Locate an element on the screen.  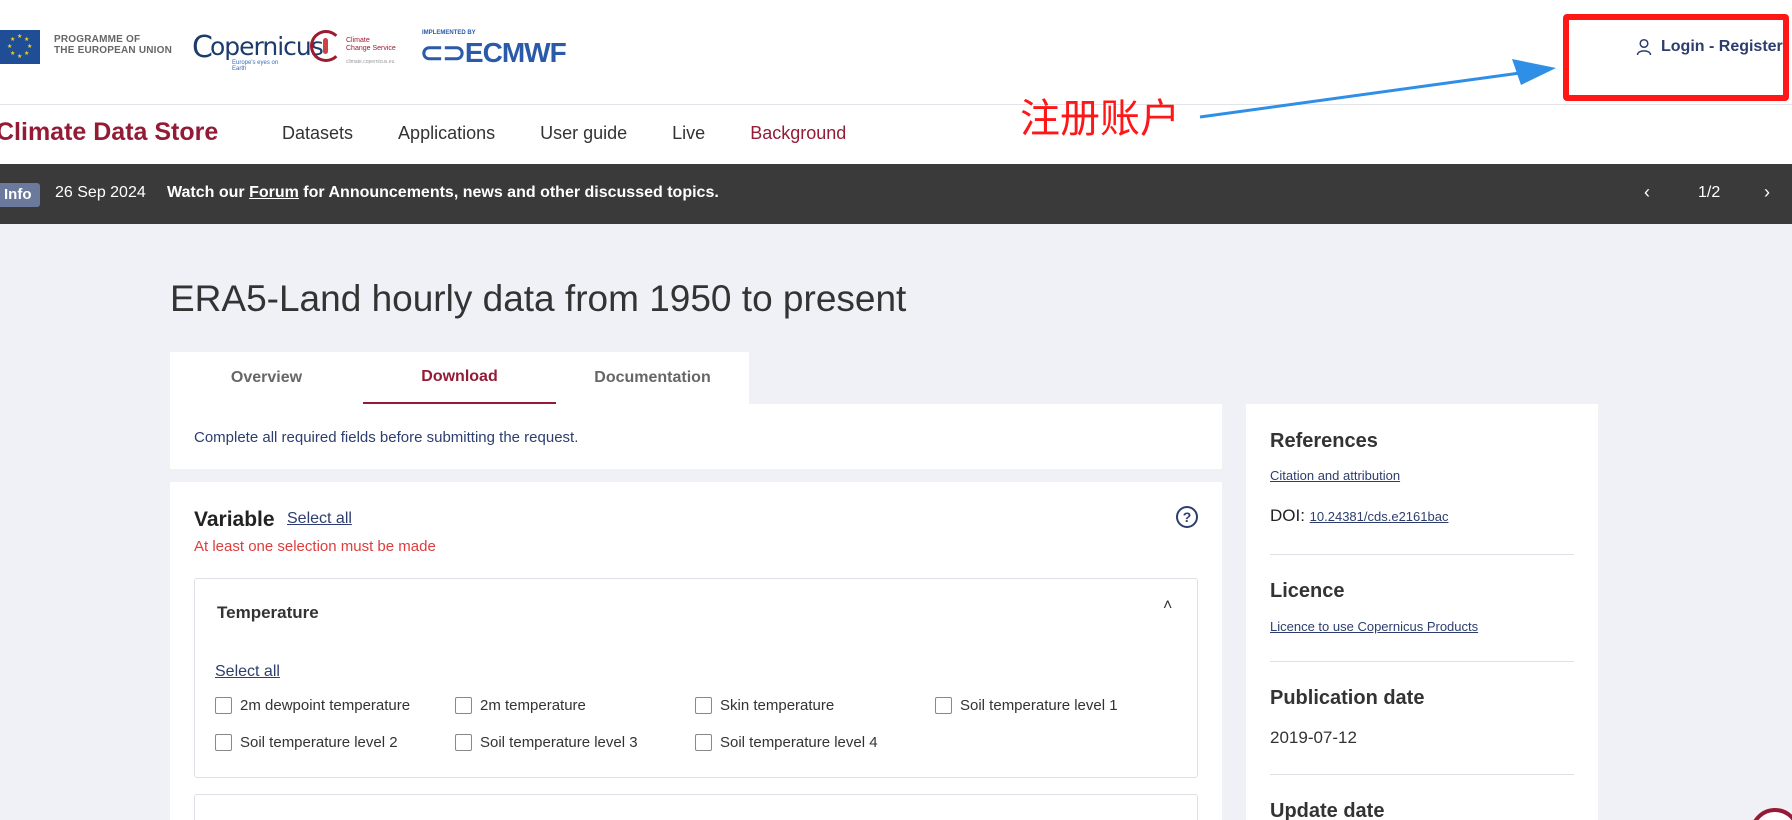
checkbox-skin-temperature: Skin temperature is located at coordinates (815, 705).